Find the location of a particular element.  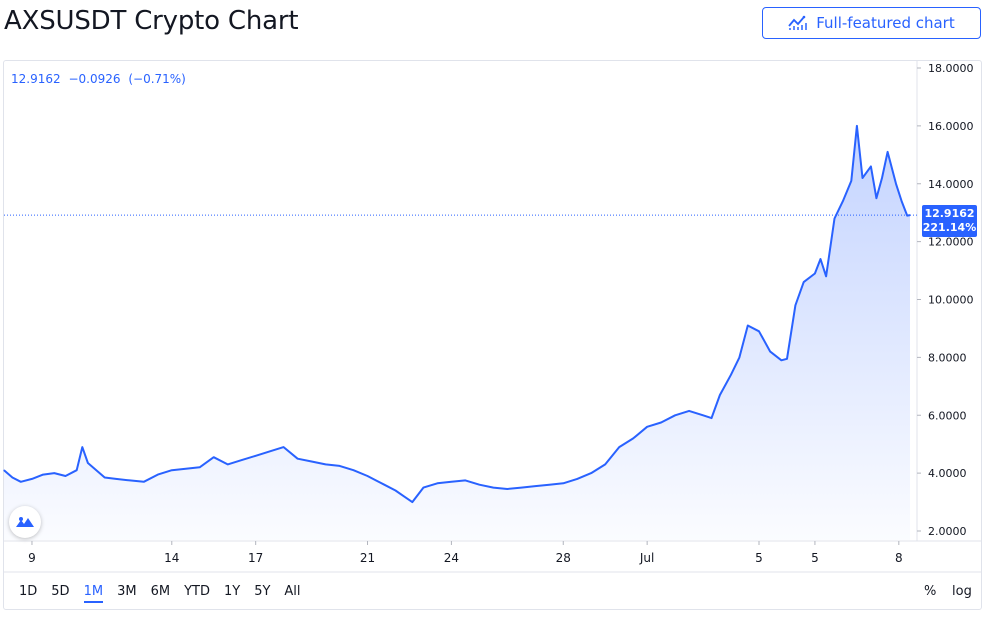

log-toggle: log is located at coordinates (962, 591).